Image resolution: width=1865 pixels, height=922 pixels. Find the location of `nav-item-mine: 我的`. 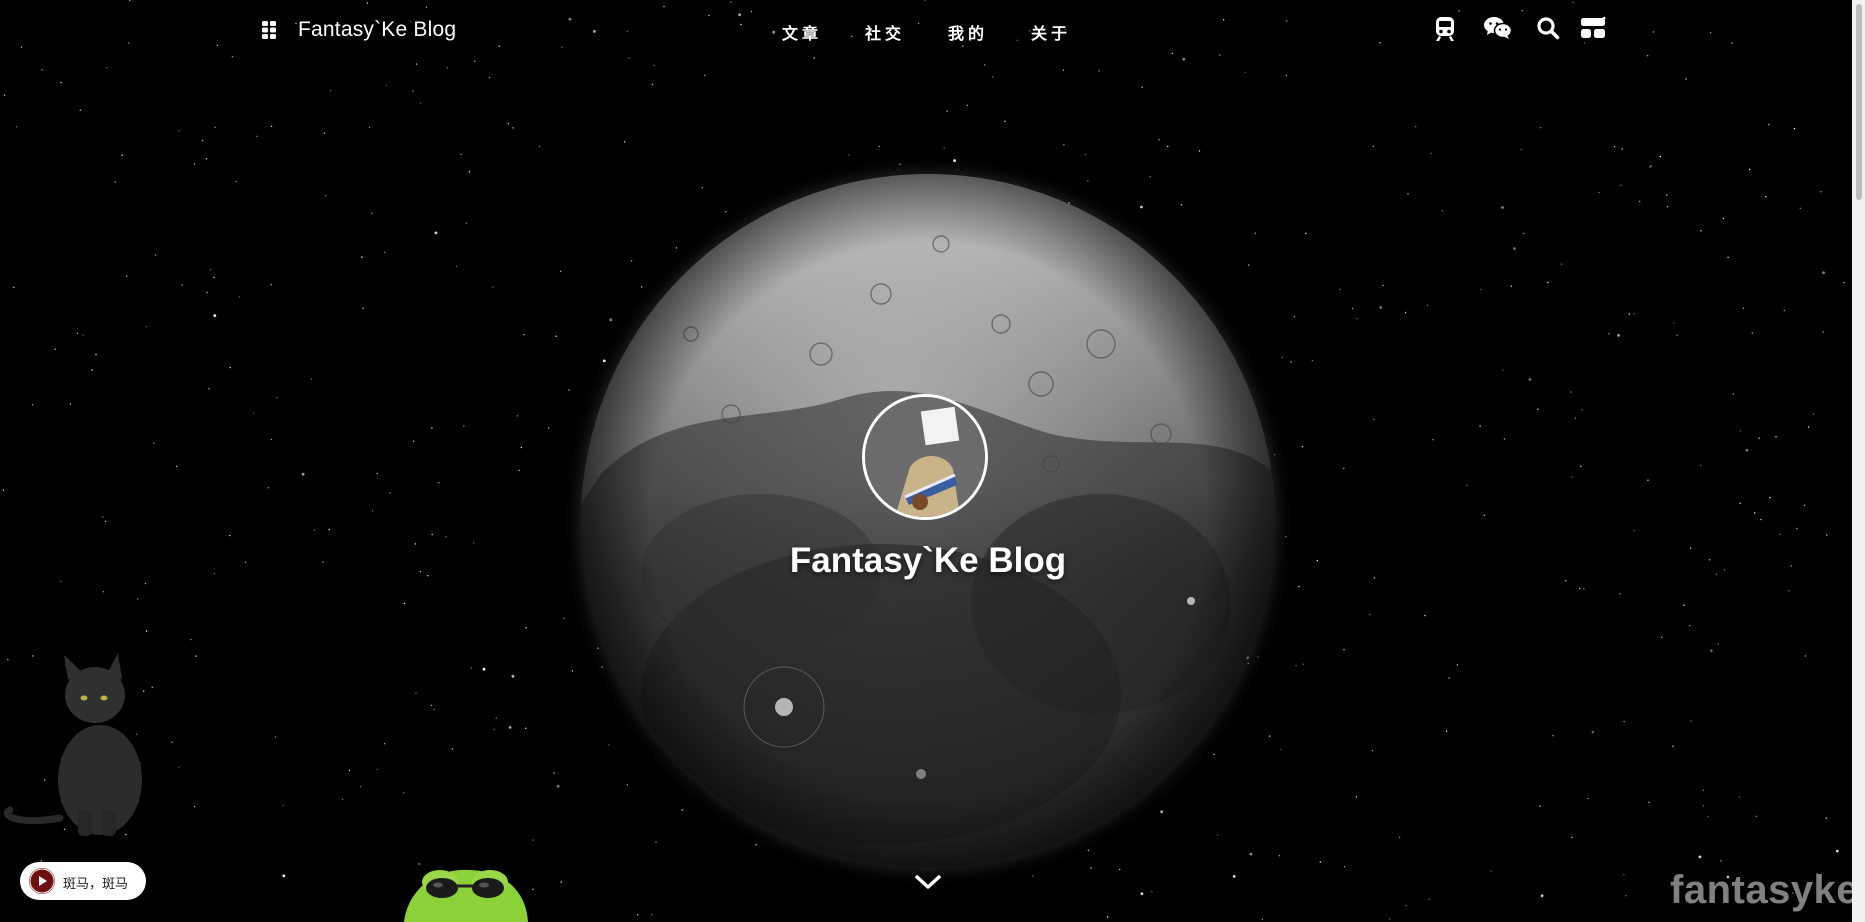

nav-item-mine: 我的 is located at coordinates (968, 32).